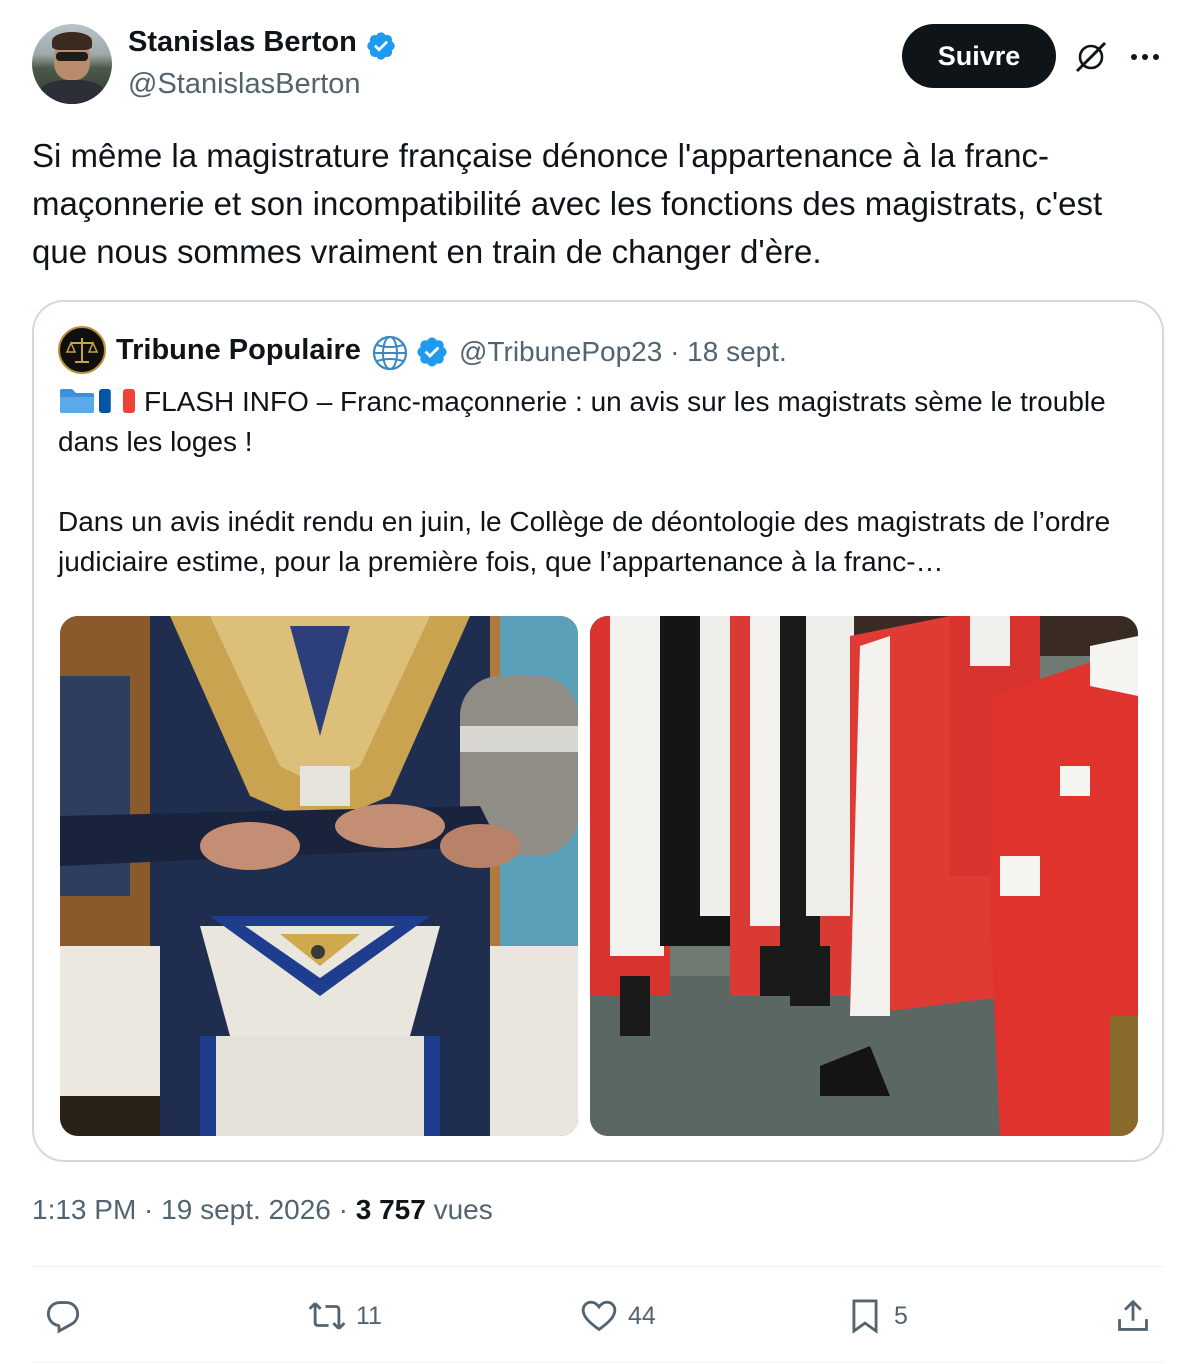  What do you see at coordinates (618, 1316) in the screenshot?
I see `like-button: 44` at bounding box center [618, 1316].